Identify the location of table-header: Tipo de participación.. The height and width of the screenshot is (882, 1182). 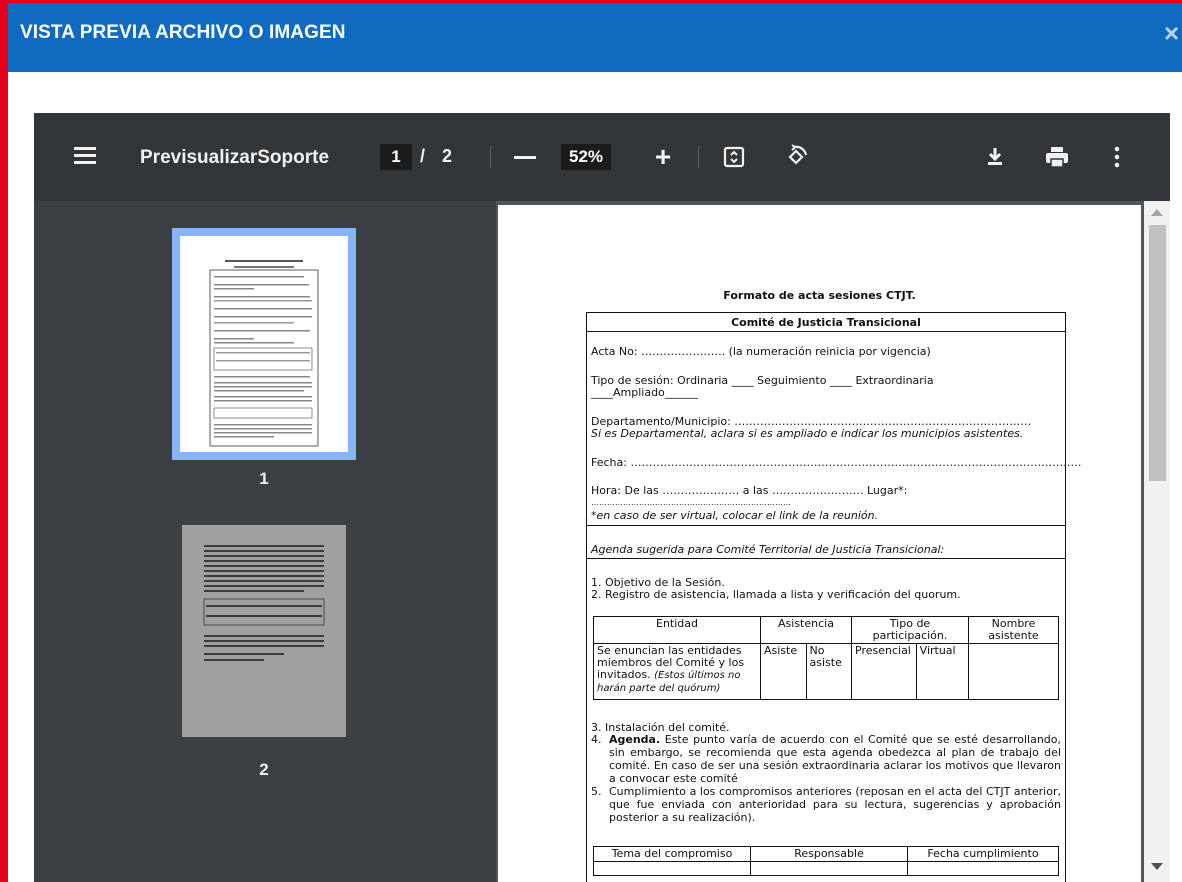
(910, 630).